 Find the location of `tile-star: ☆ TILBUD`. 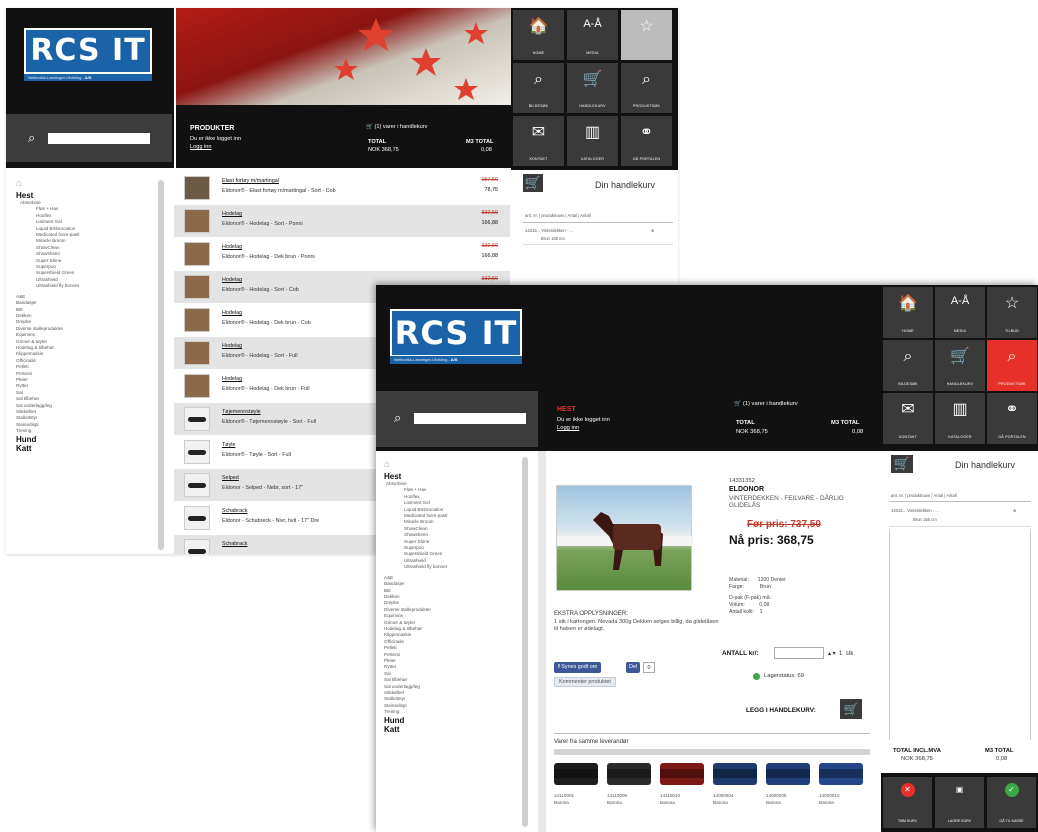

tile-star: ☆ TILBUD is located at coordinates (1012, 312).